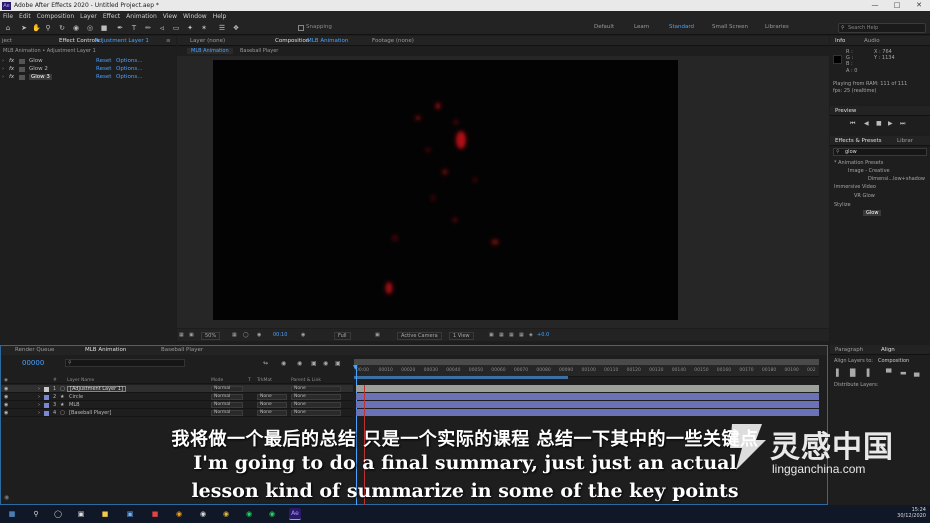 The width and height of the screenshot is (930, 523). What do you see at coordinates (162, 28) in the screenshot?
I see `clone-stamp-icon: ⏿` at bounding box center [162, 28].